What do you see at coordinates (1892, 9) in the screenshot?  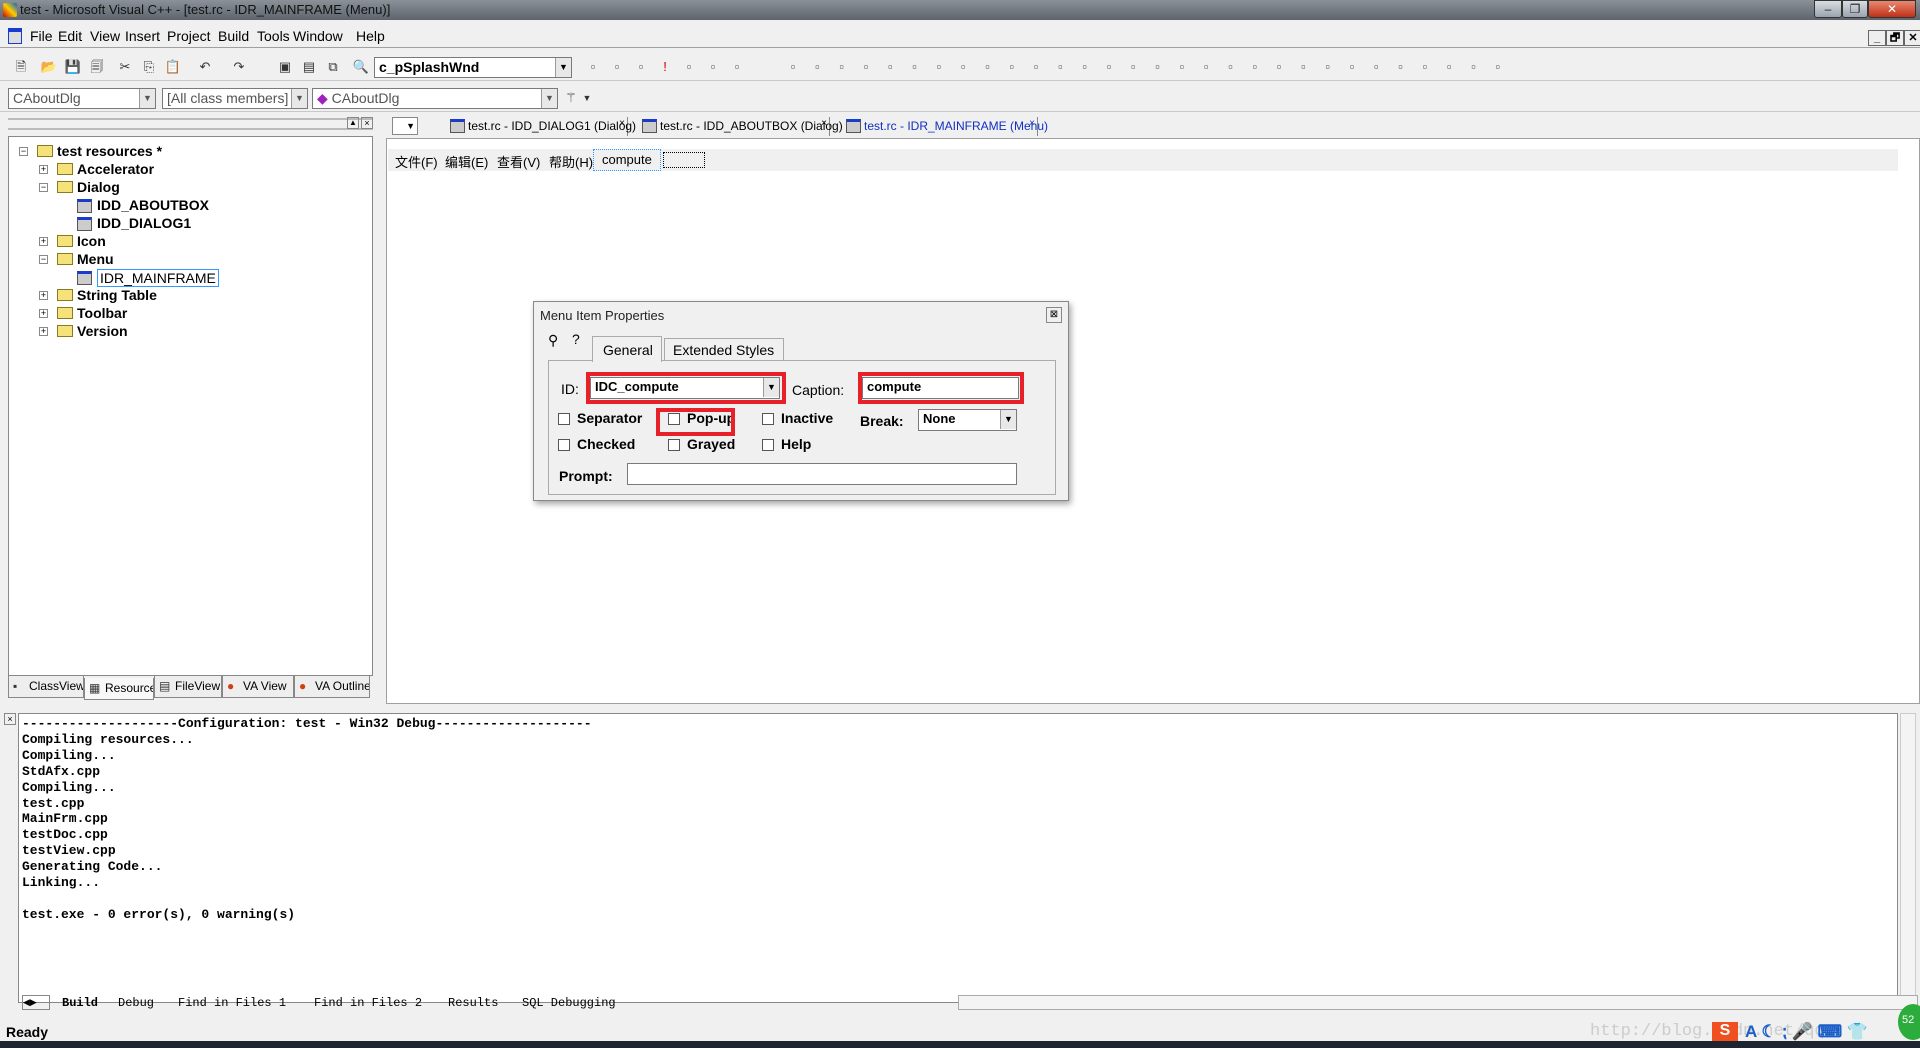 I see `close-button: ✕` at bounding box center [1892, 9].